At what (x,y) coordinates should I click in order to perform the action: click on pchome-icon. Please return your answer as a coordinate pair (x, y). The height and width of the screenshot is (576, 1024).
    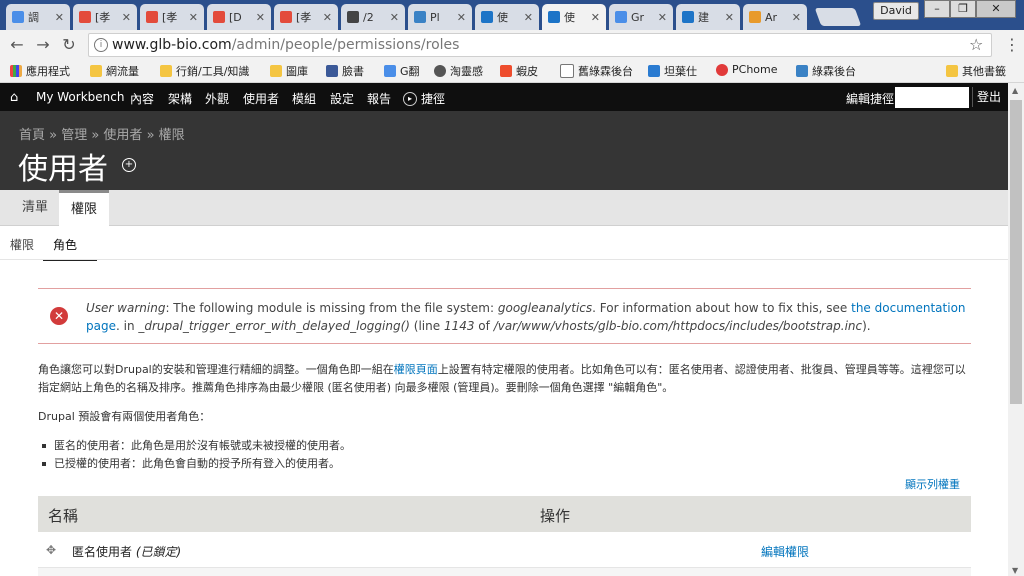
    Looking at the image, I should click on (722, 69).